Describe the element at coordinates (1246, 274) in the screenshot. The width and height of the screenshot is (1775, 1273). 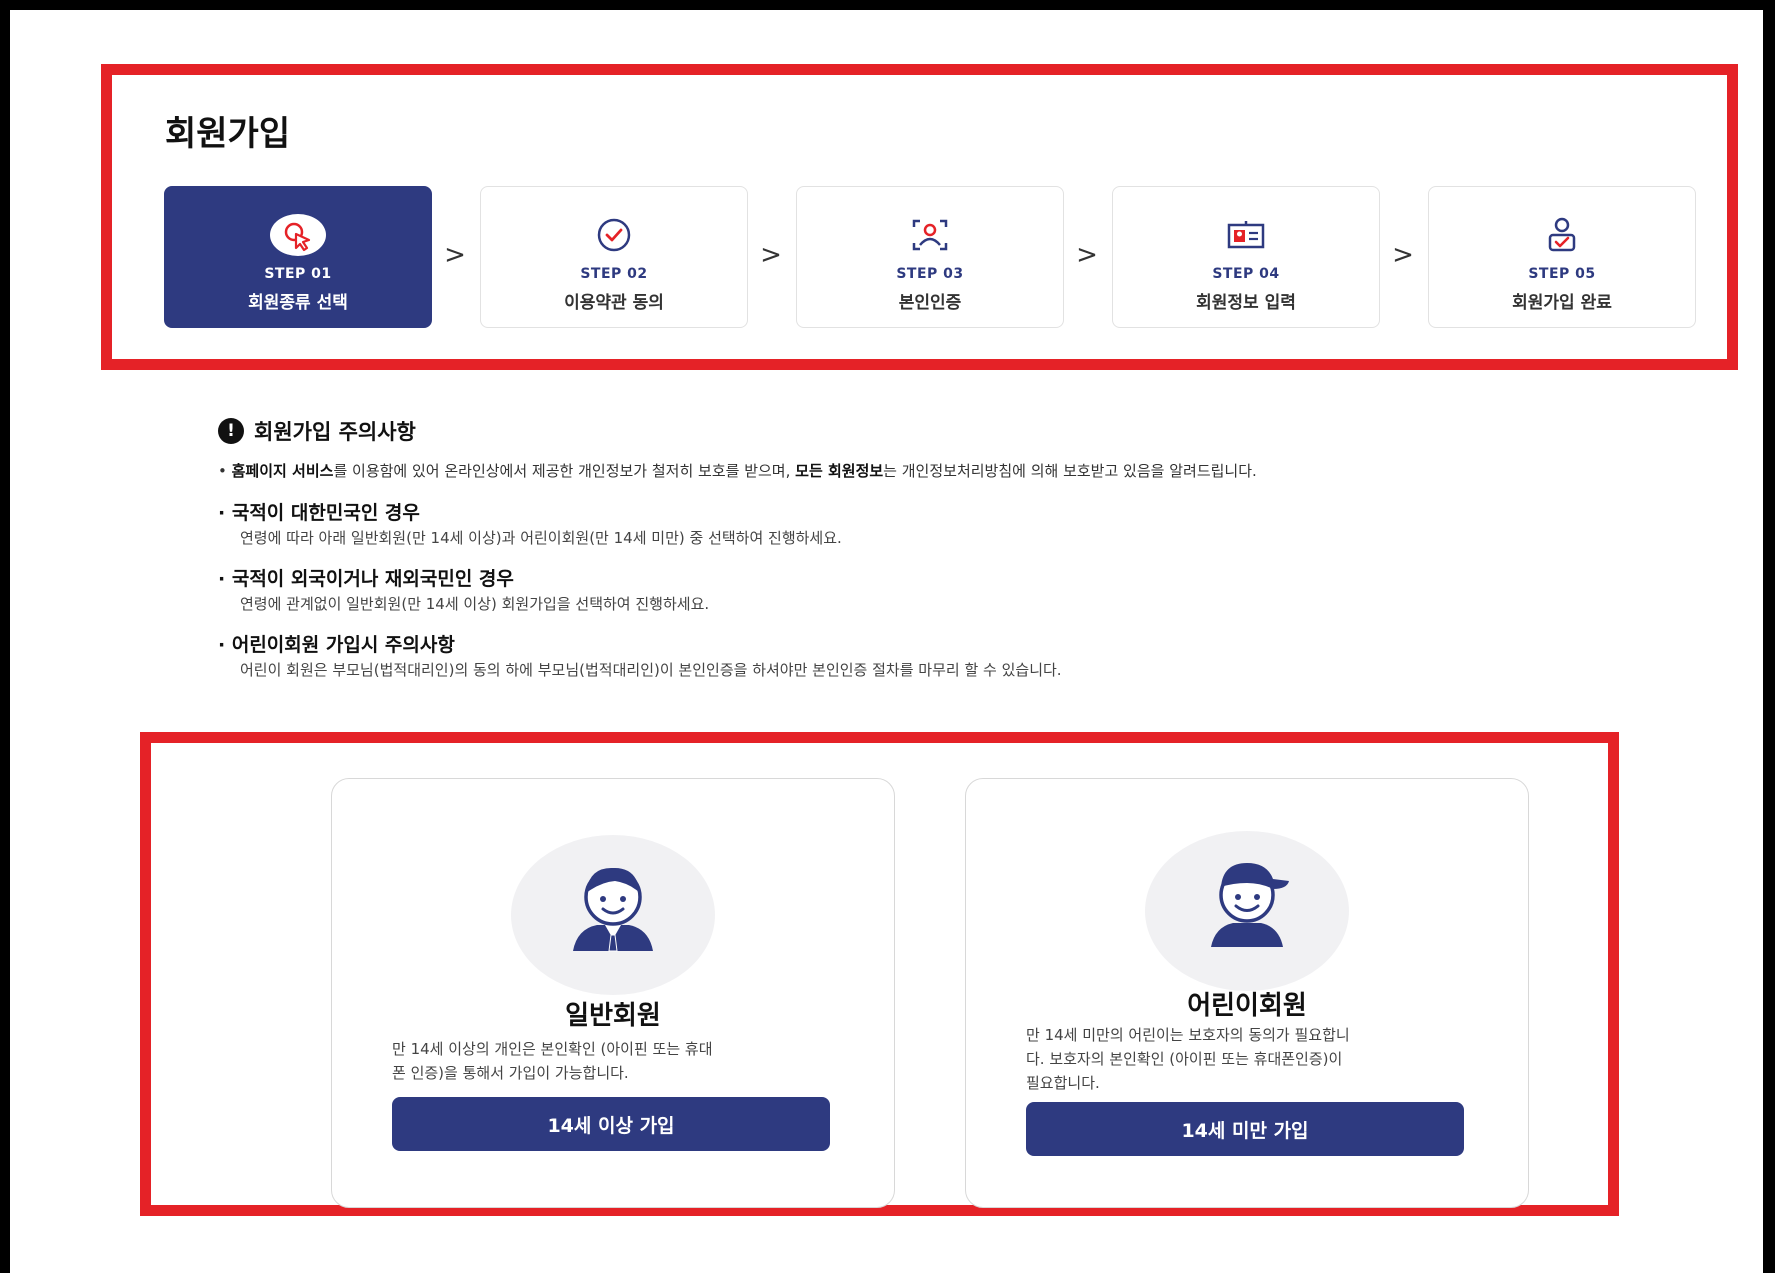
I see `step-number: STEP 04` at that location.